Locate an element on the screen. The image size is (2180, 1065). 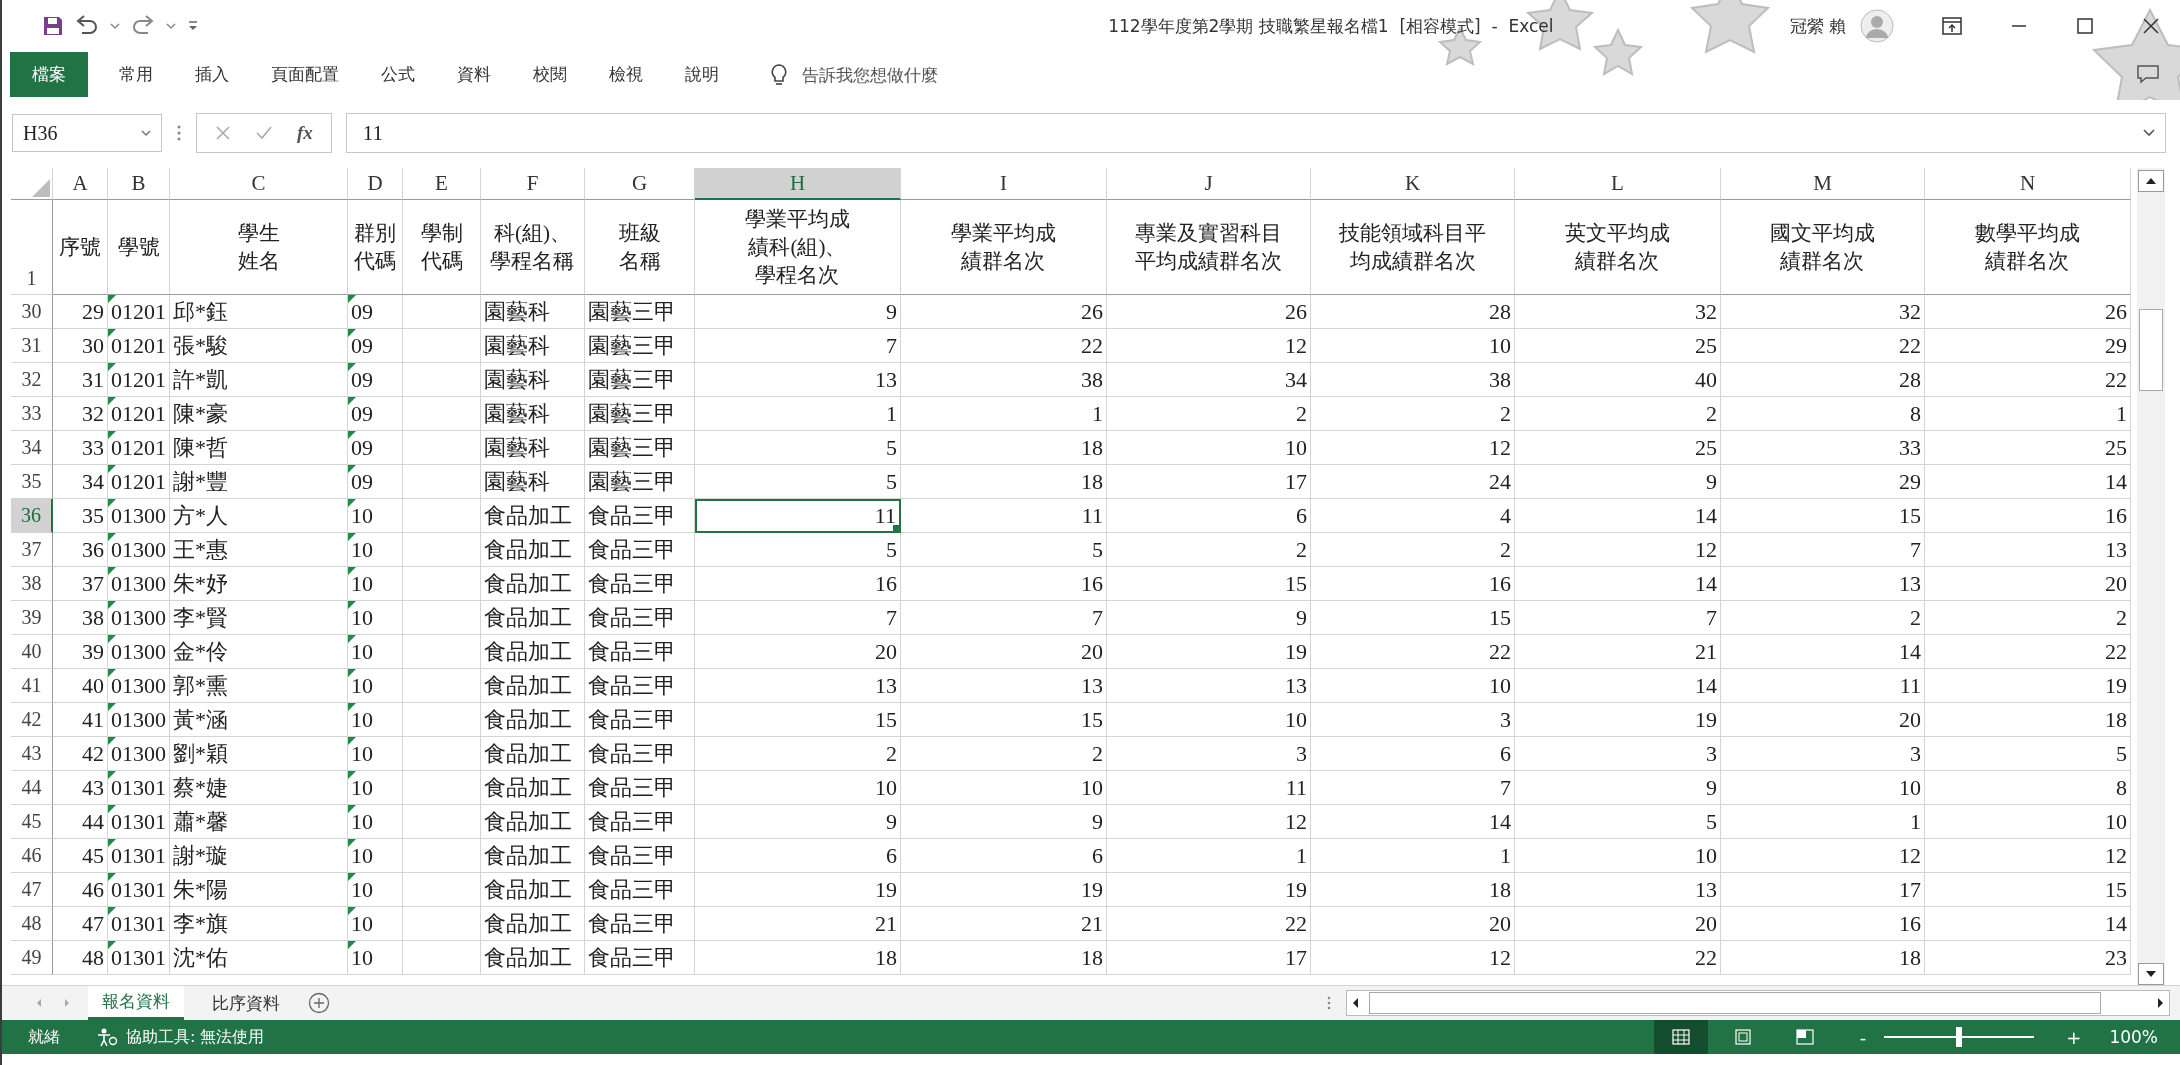
table-cell: 10 is located at coordinates (375, 516).